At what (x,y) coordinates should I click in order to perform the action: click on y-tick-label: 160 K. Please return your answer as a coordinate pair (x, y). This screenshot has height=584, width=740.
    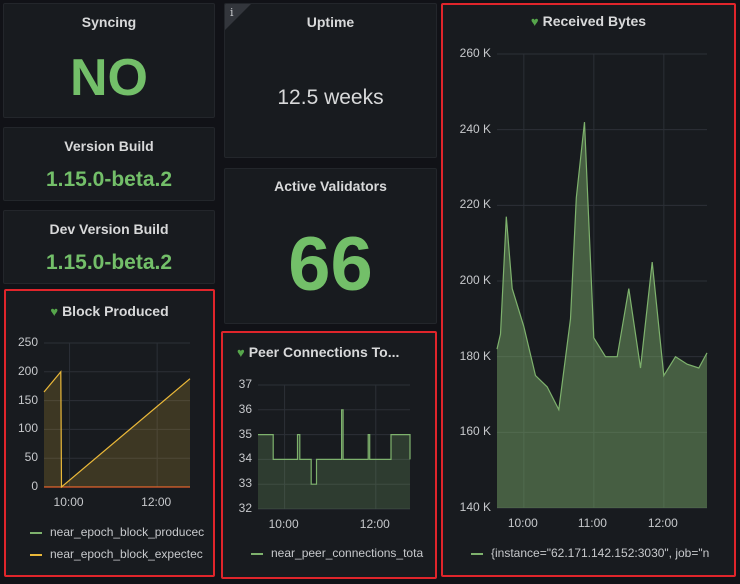
    Looking at the image, I should click on (475, 431).